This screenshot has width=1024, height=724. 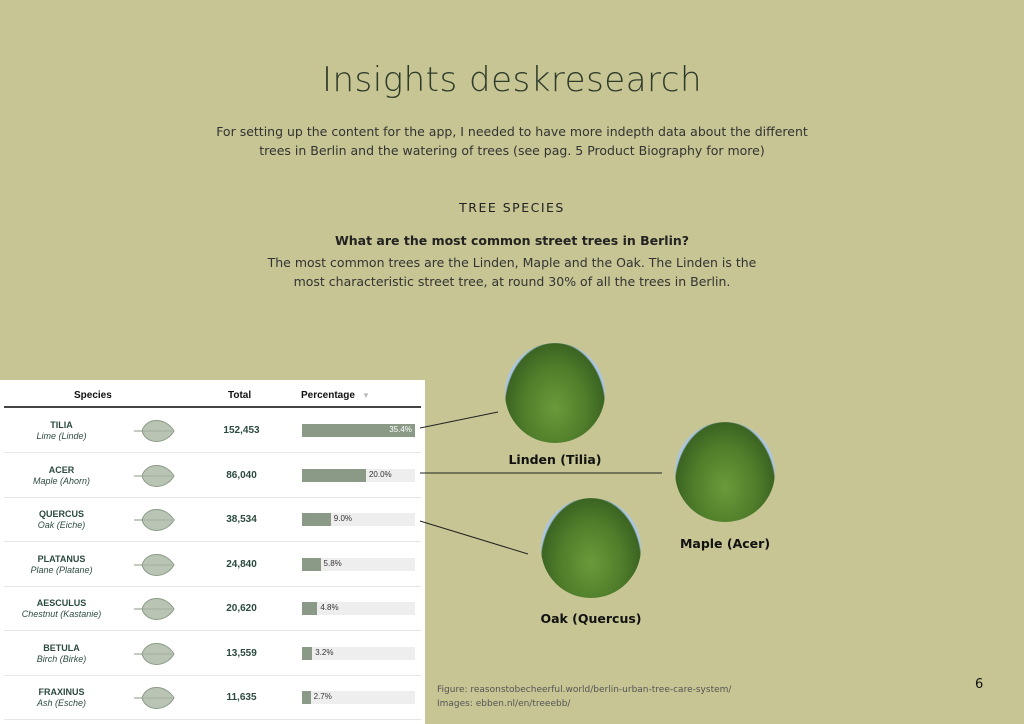 I want to click on maple-label: Maple (Acer), so click(x=725, y=543).